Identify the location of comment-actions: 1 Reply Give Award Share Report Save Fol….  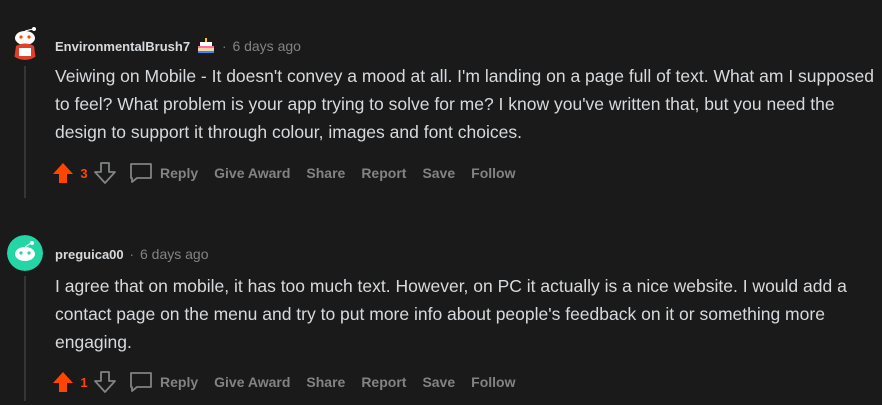
(282, 382).